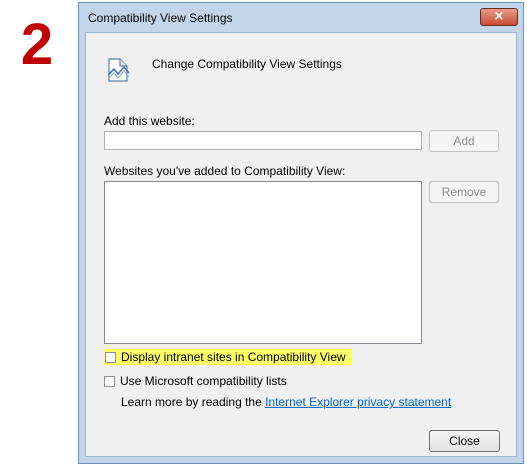 This screenshot has width=527, height=468. Describe the element at coordinates (247, 64) in the screenshot. I see `dialog-heading: Change Compatibility View Settings` at that location.